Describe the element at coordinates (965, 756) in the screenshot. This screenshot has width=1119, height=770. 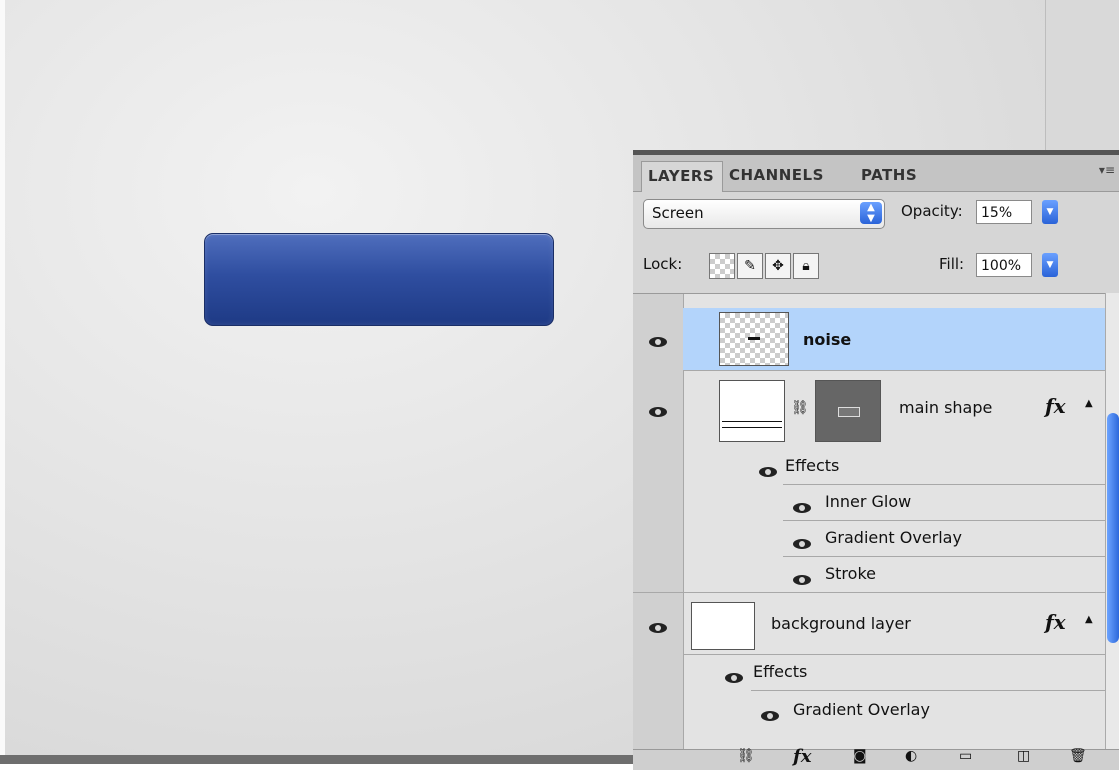
I see `new-group-icon: ▭` at that location.